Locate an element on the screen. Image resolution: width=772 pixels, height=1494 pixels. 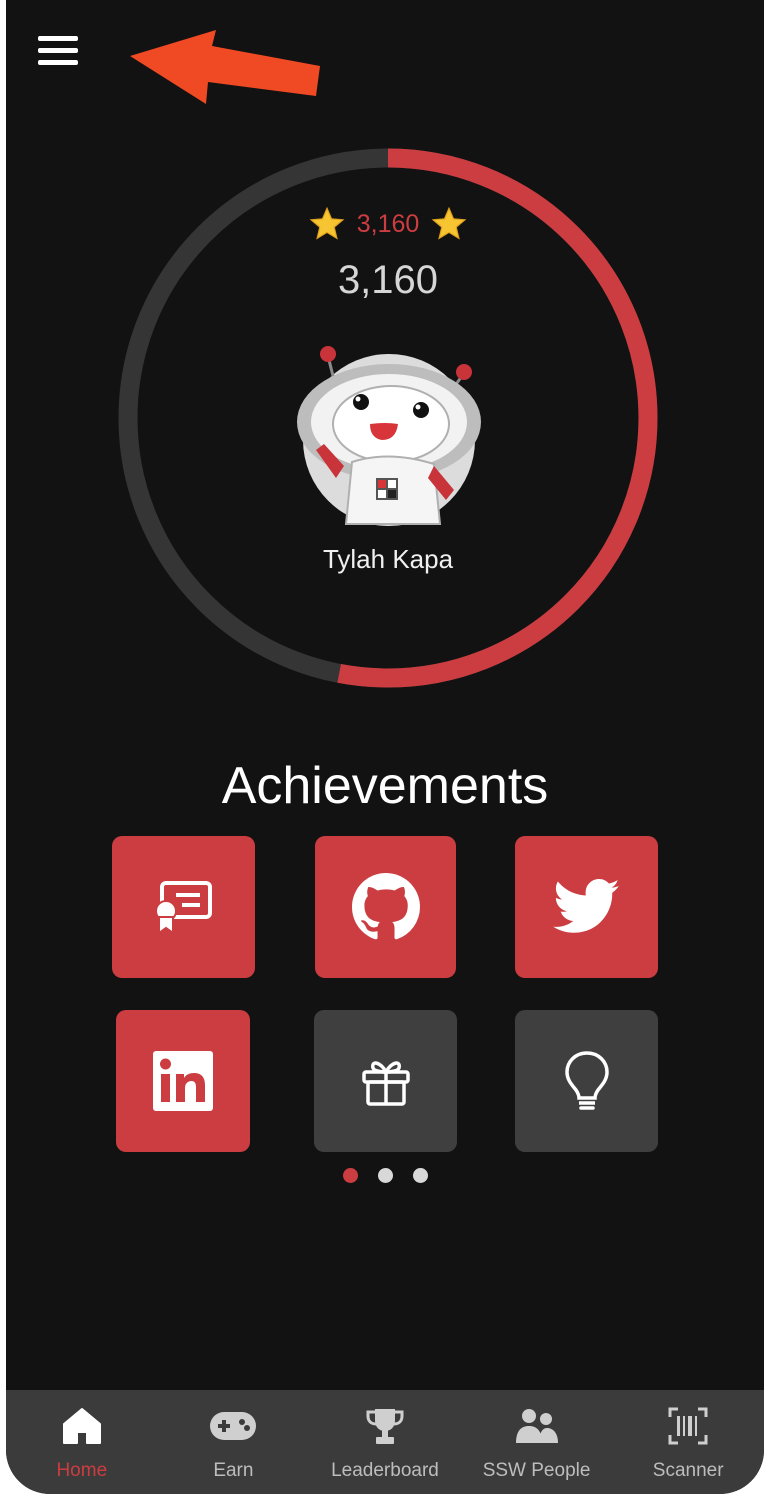
bottom-tab-bar: Home Earn Leaderboard SSW People Scanner is located at coordinates (385, 1442).